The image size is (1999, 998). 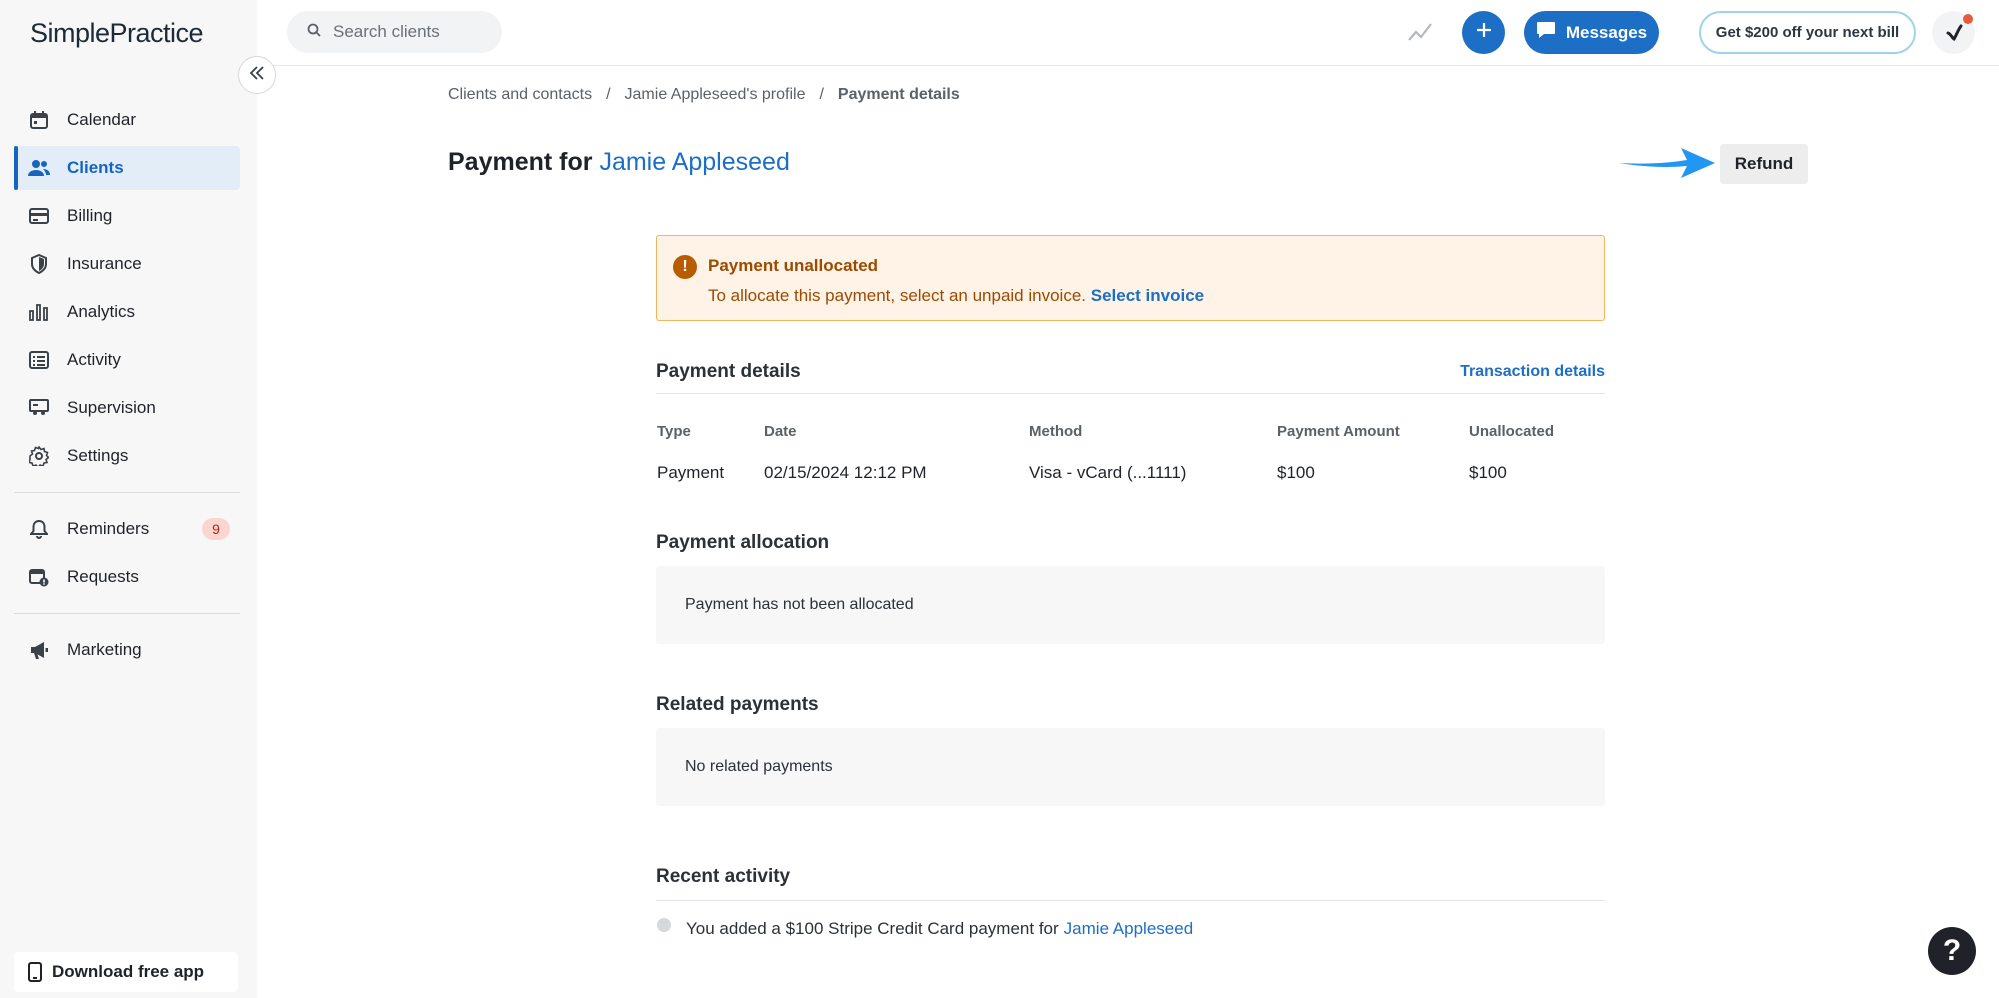 What do you see at coordinates (520, 162) in the screenshot?
I see `page-title-prefix: Payment for` at bounding box center [520, 162].